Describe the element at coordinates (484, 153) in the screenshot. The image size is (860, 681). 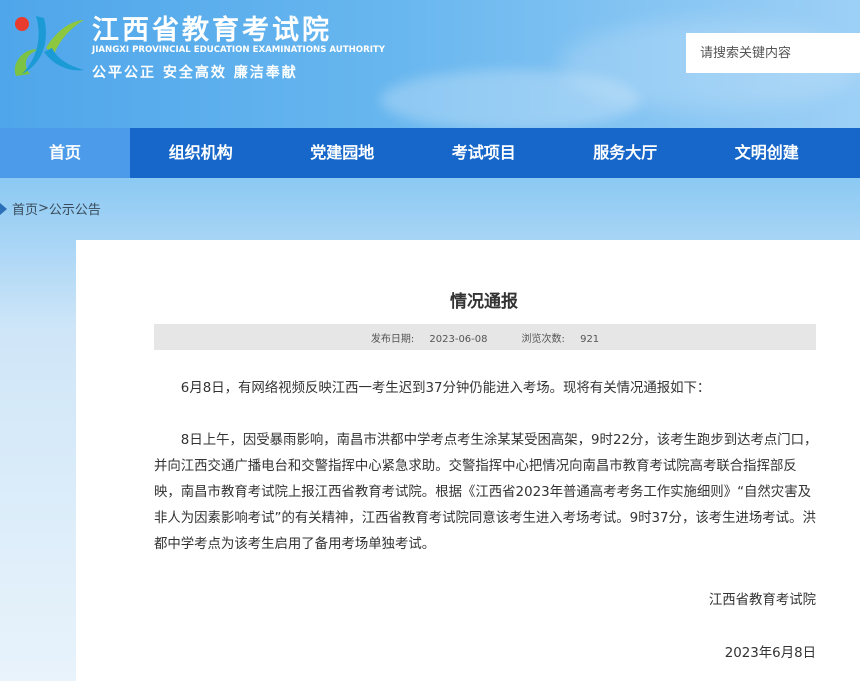
I see `nav-item-exams: 考试项目` at that location.